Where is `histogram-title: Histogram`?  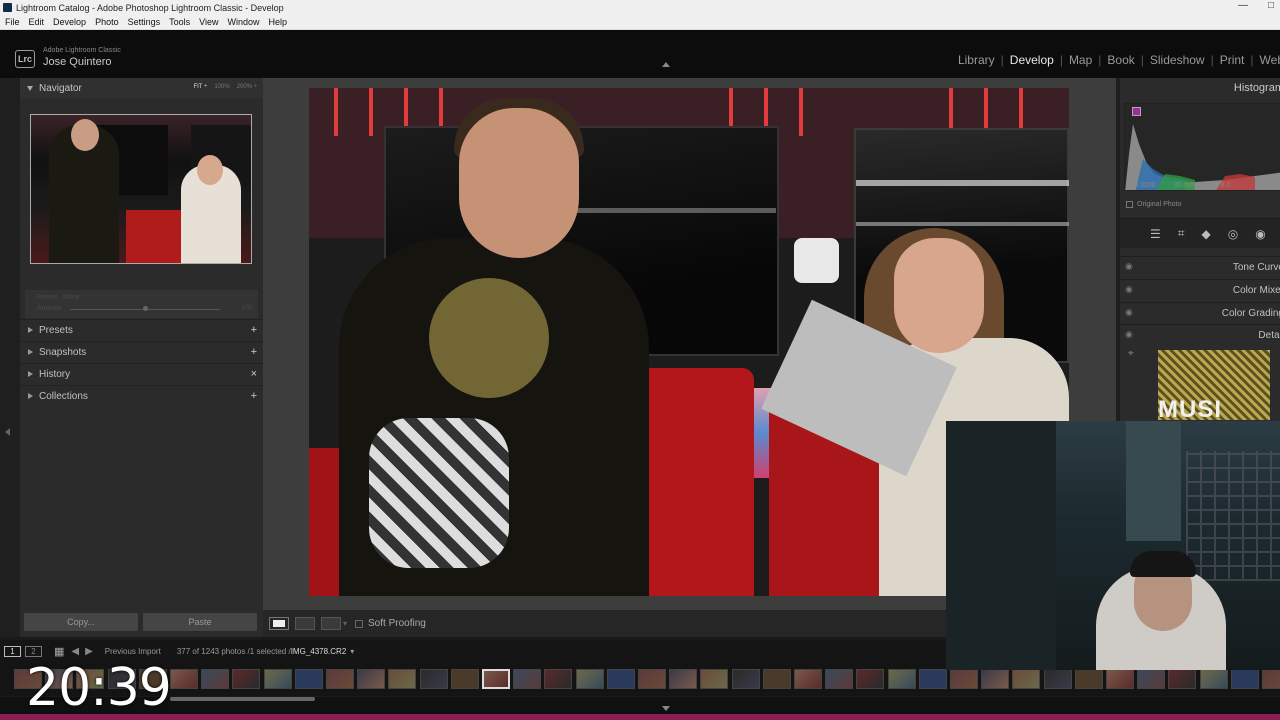 histogram-title: Histogram is located at coordinates (1257, 88).